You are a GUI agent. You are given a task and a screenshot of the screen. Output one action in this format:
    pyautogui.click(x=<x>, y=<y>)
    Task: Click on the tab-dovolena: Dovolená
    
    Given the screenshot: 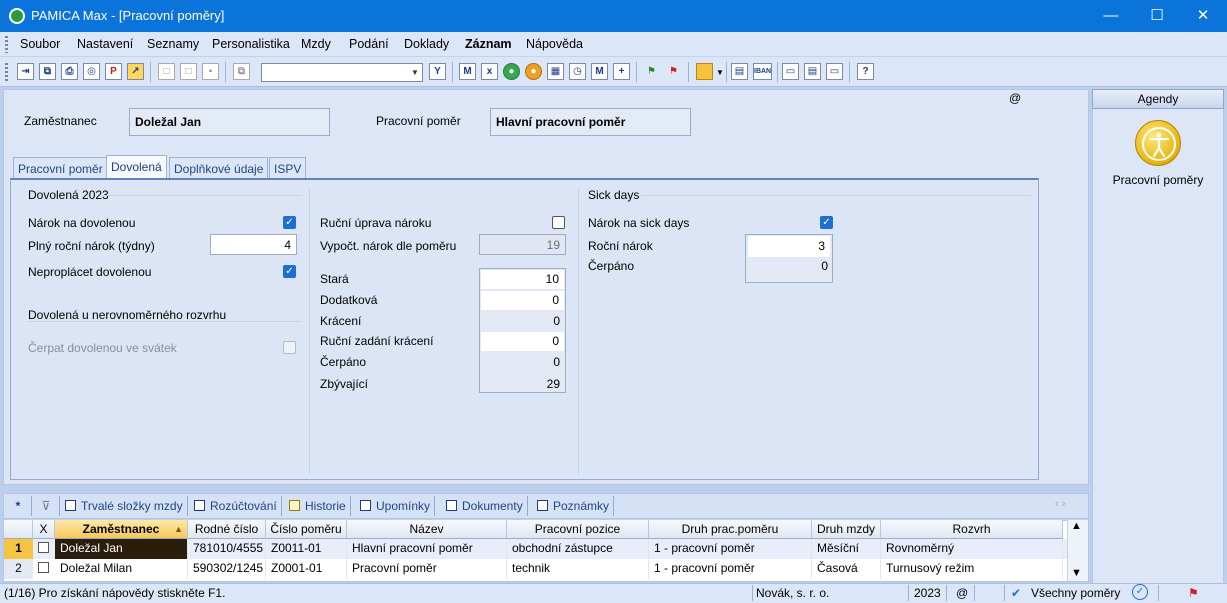 What is the action you would take?
    pyautogui.click(x=136, y=167)
    